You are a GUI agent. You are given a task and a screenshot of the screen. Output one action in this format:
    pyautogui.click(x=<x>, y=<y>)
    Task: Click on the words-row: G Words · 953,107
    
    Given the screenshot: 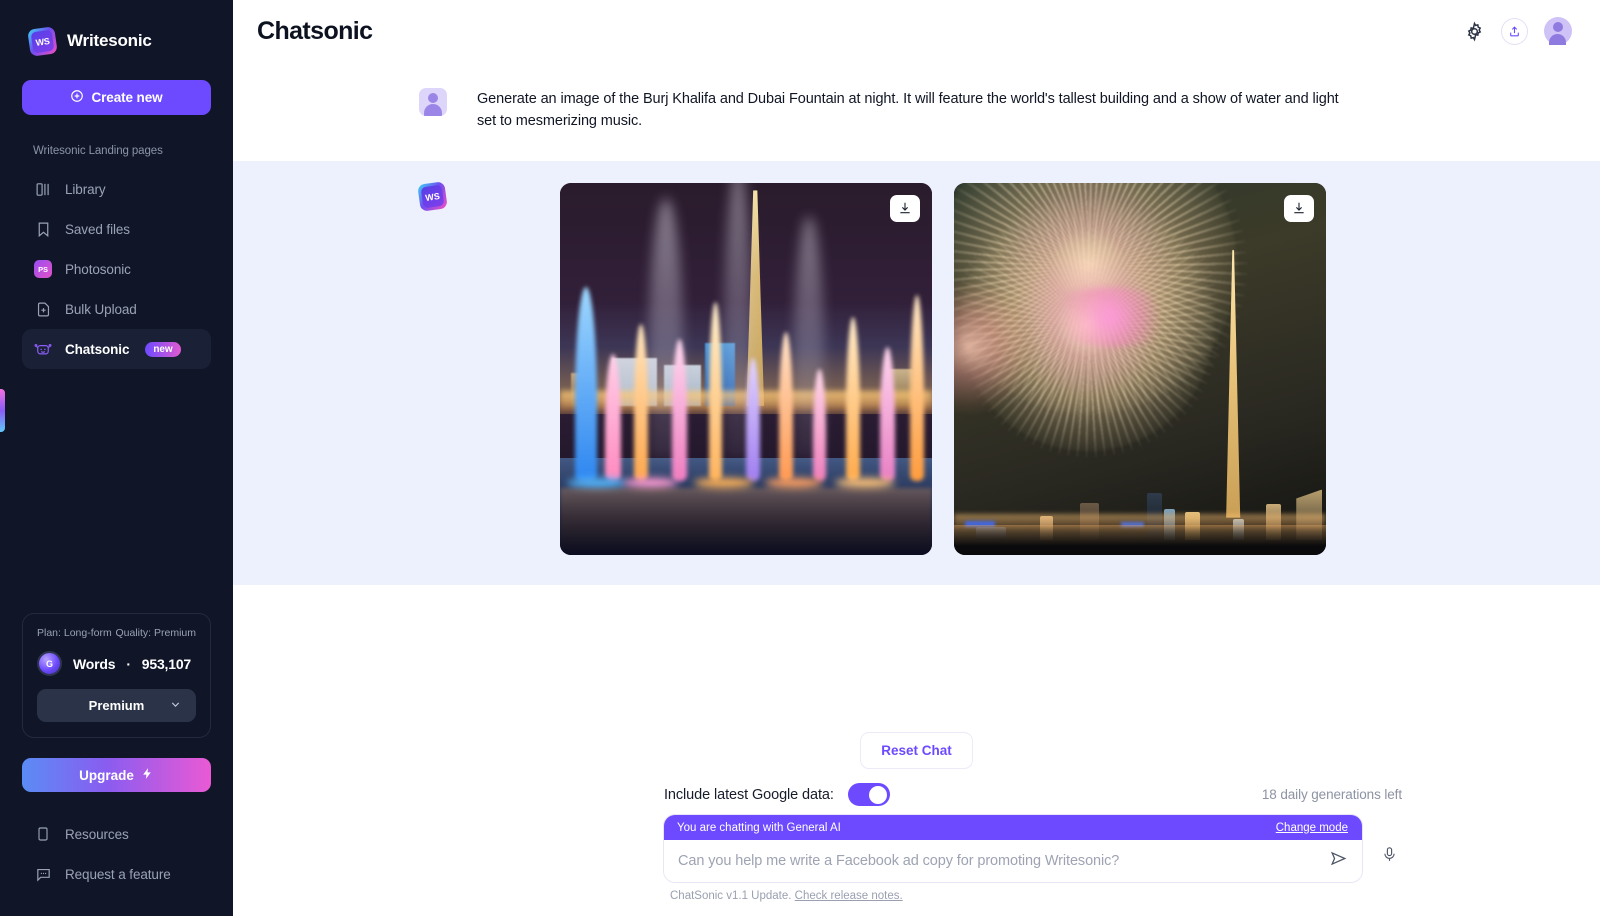 What is the action you would take?
    pyautogui.click(x=116, y=663)
    